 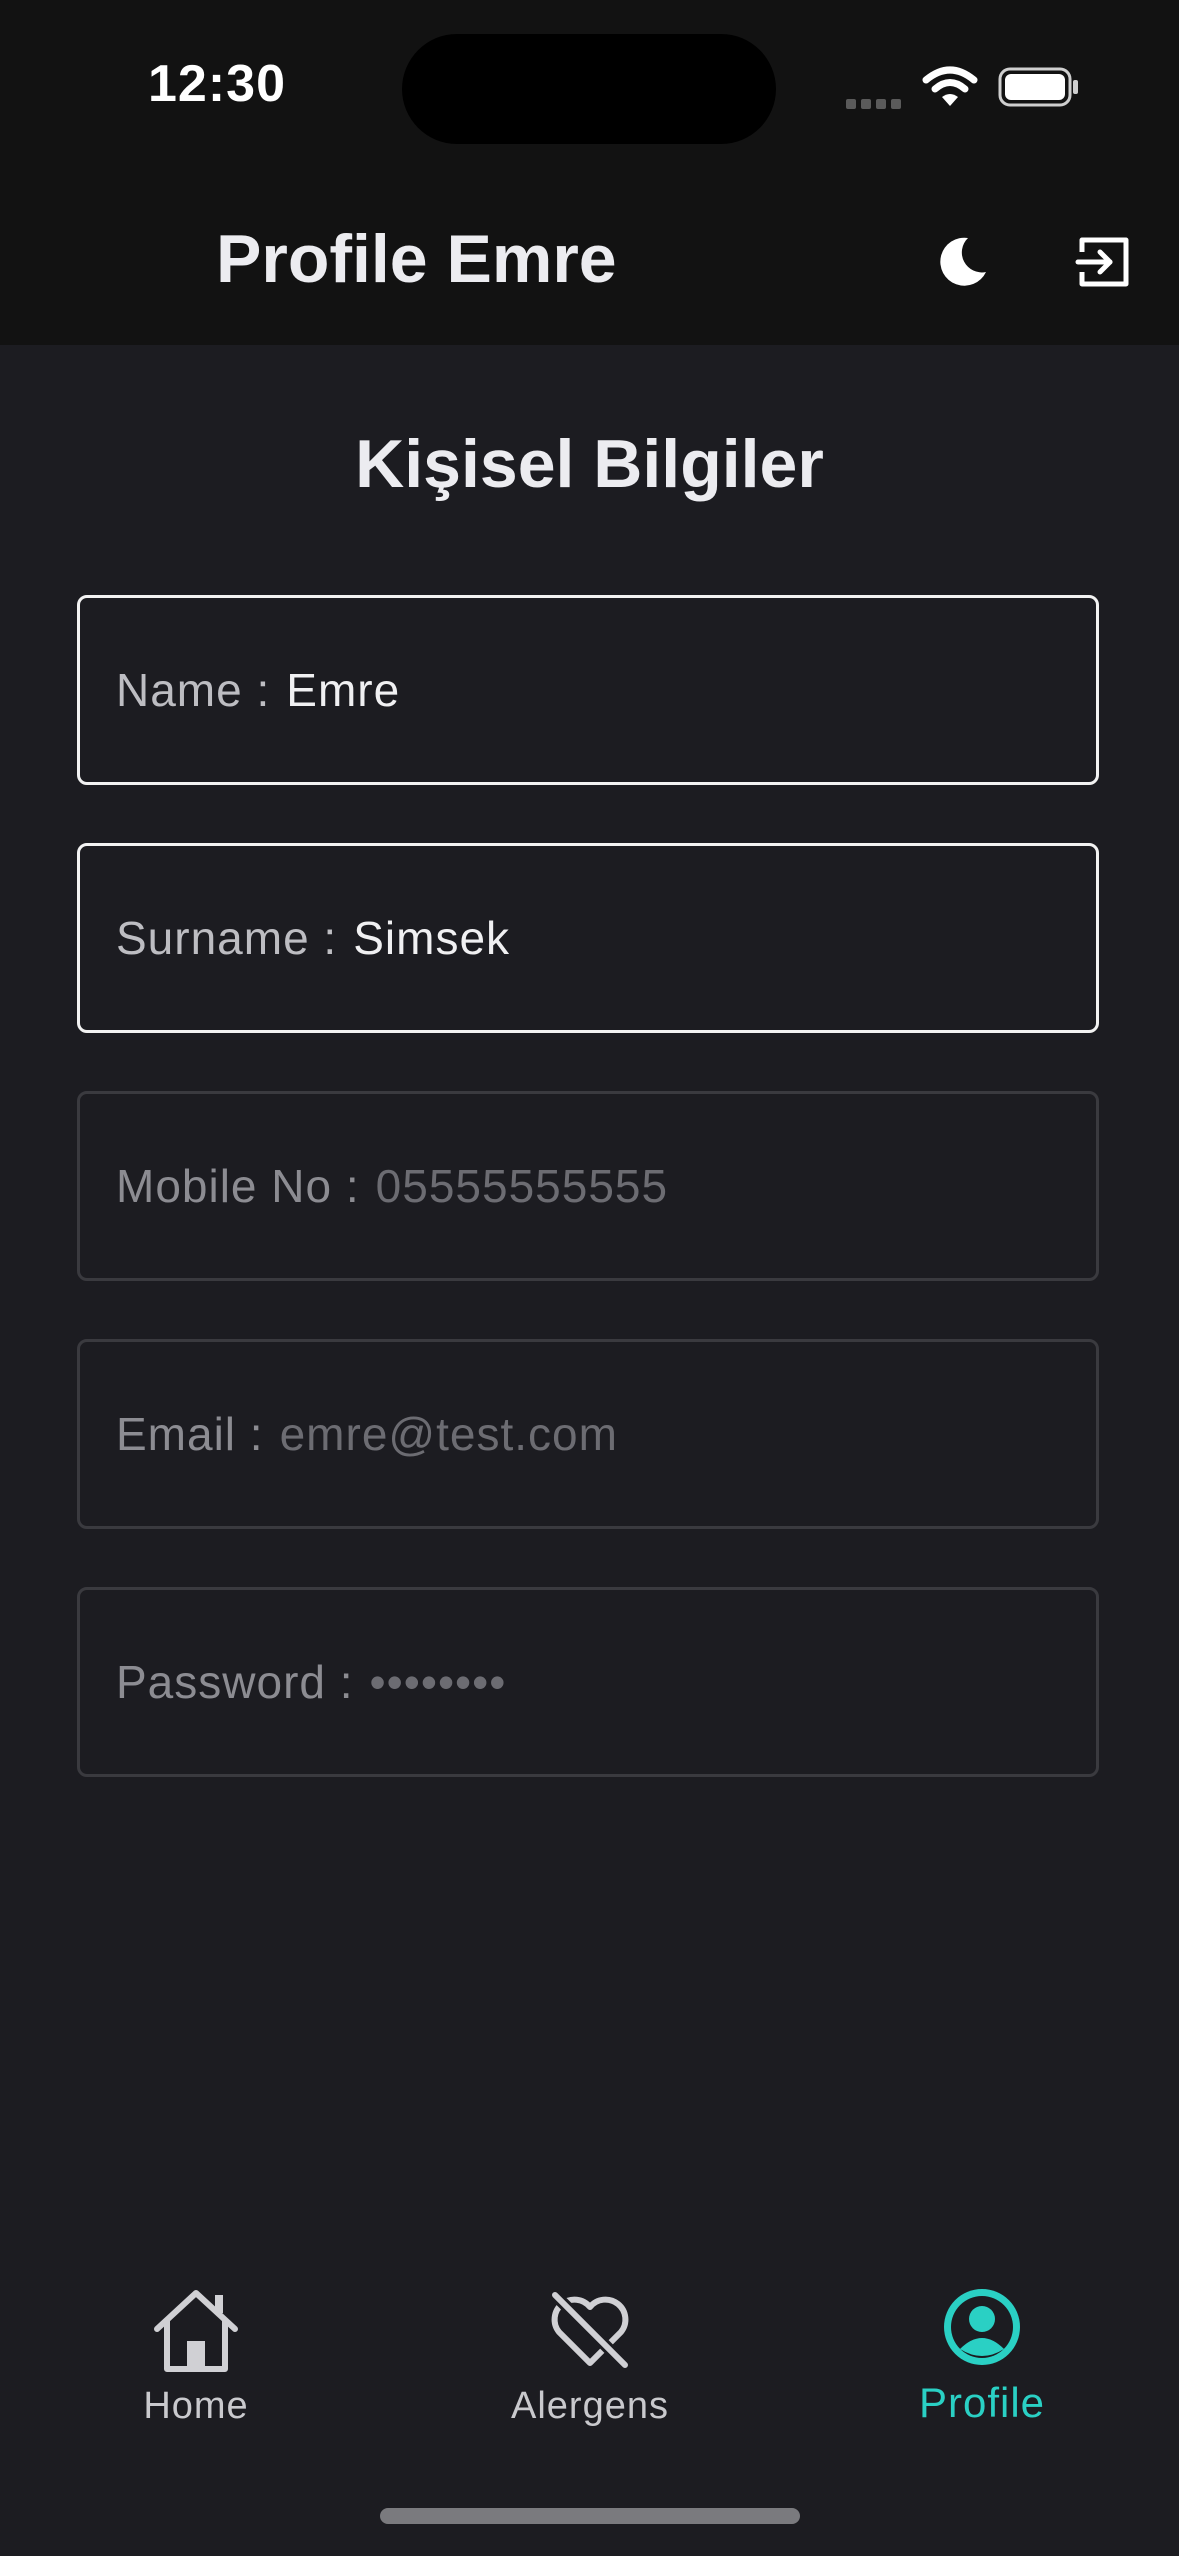 What do you see at coordinates (522, 1186) in the screenshot?
I see `mobile-value: 05555555555` at bounding box center [522, 1186].